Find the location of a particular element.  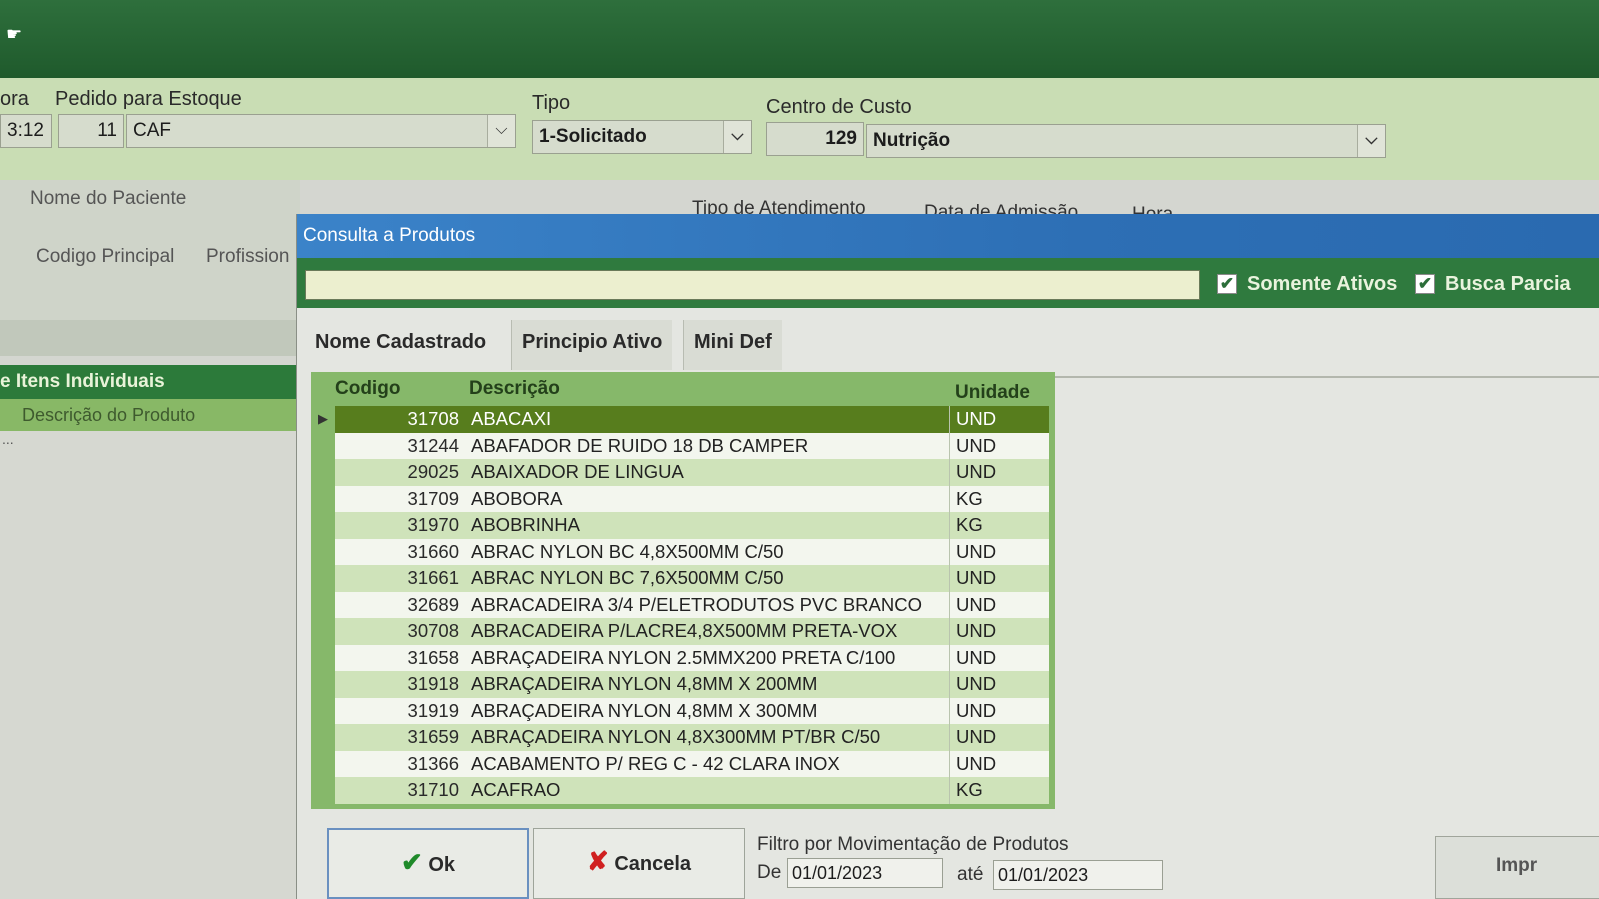

close-icon: ✘ is located at coordinates (597, 861).